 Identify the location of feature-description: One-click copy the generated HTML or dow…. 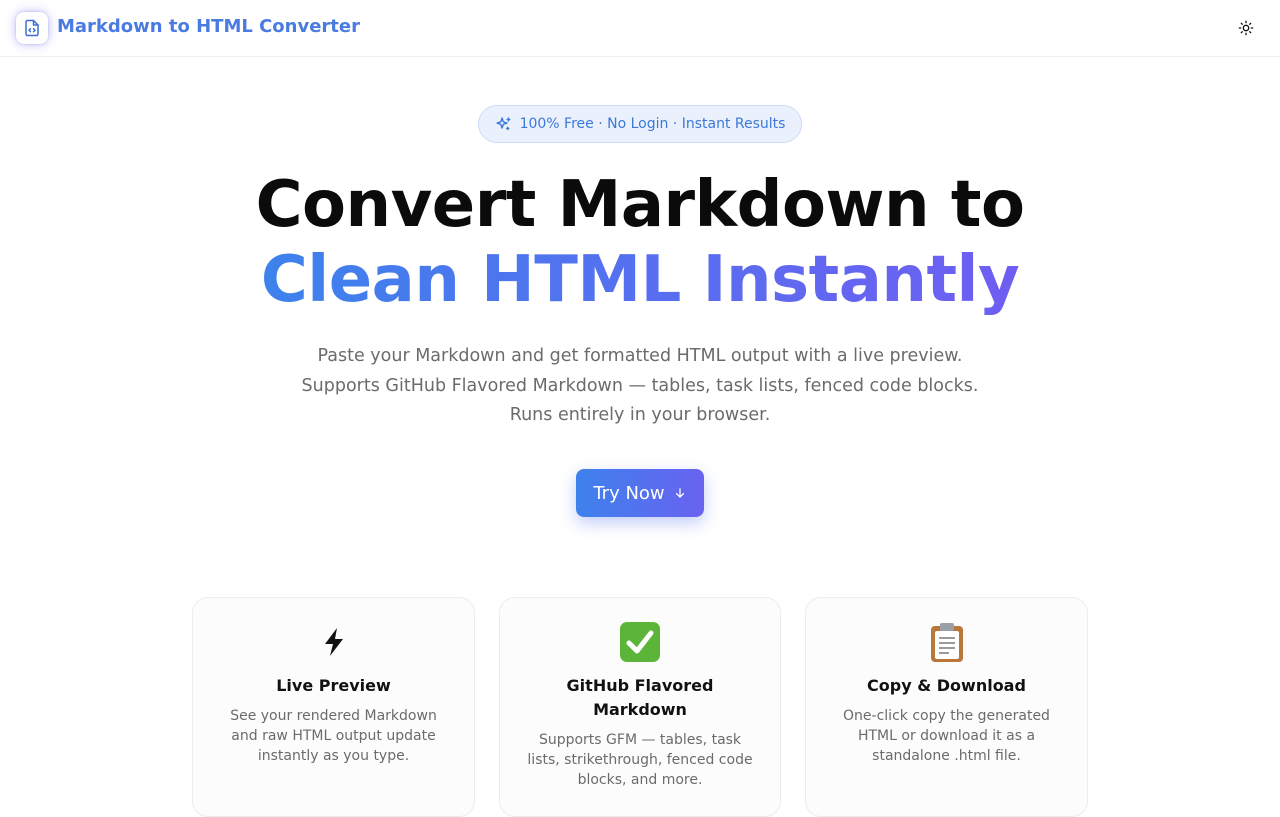
(946, 736).